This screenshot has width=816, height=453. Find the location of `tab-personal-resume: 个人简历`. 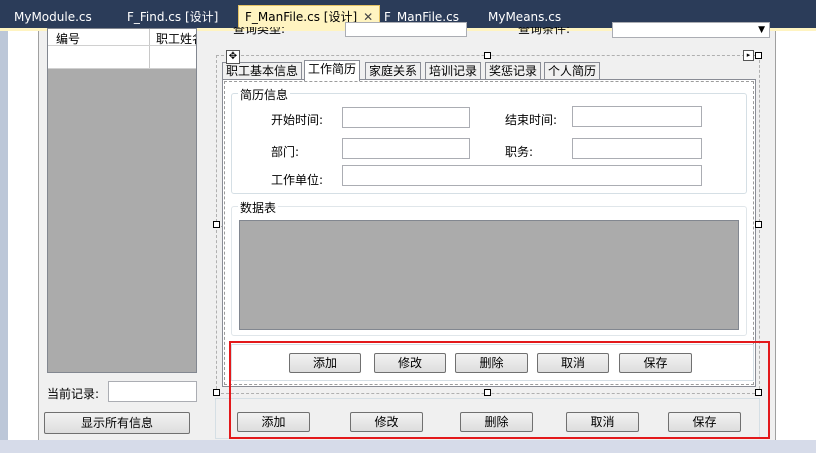

tab-personal-resume: 个人简历 is located at coordinates (572, 71).